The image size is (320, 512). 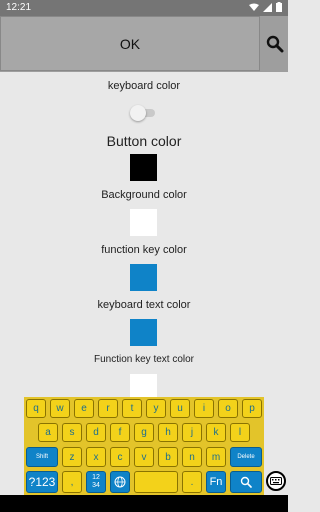 I want to click on key-b: b, so click(x=168, y=457).